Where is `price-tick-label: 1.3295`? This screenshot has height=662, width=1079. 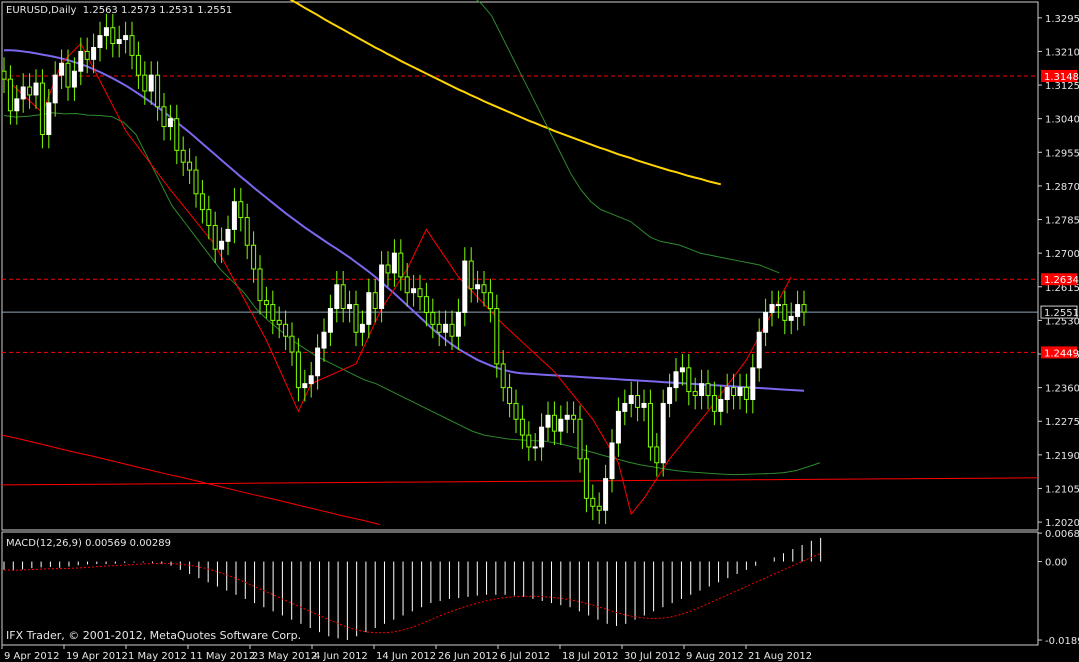 price-tick-label: 1.3295 is located at coordinates (1062, 19).